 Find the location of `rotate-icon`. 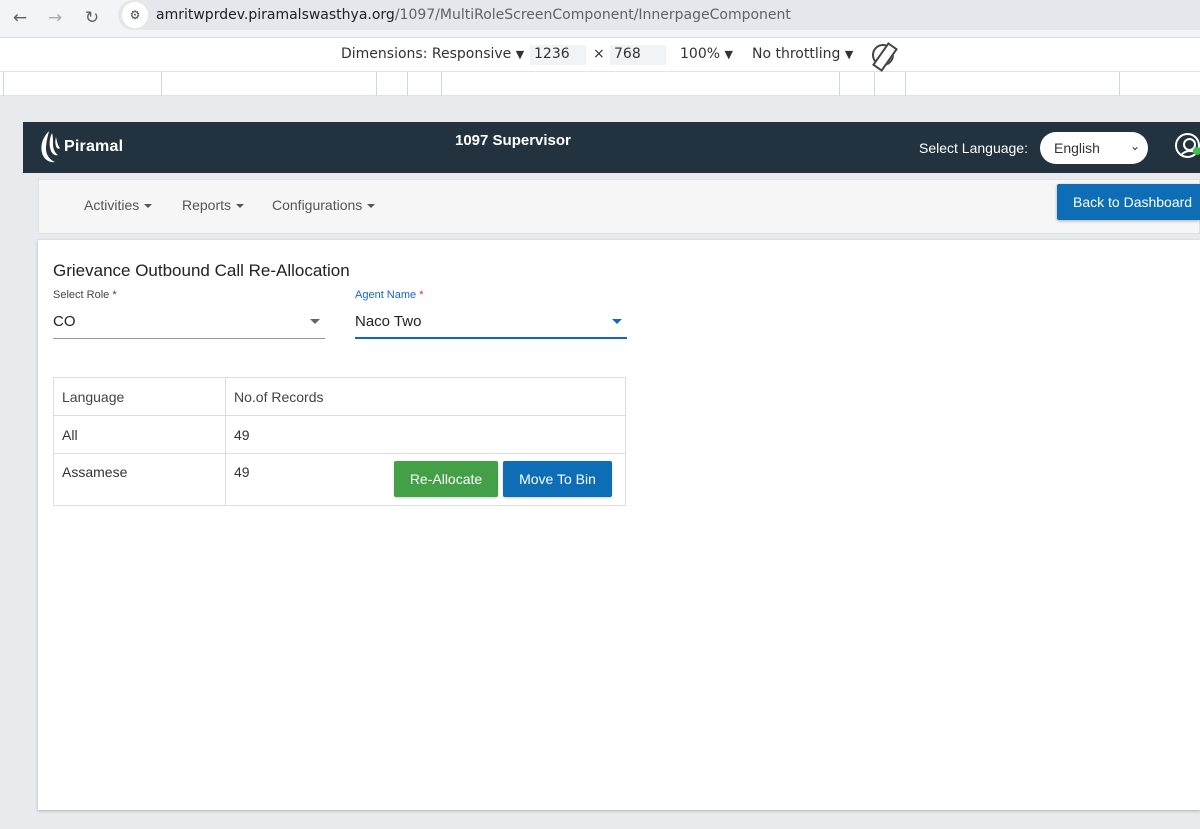

rotate-icon is located at coordinates (883, 55).